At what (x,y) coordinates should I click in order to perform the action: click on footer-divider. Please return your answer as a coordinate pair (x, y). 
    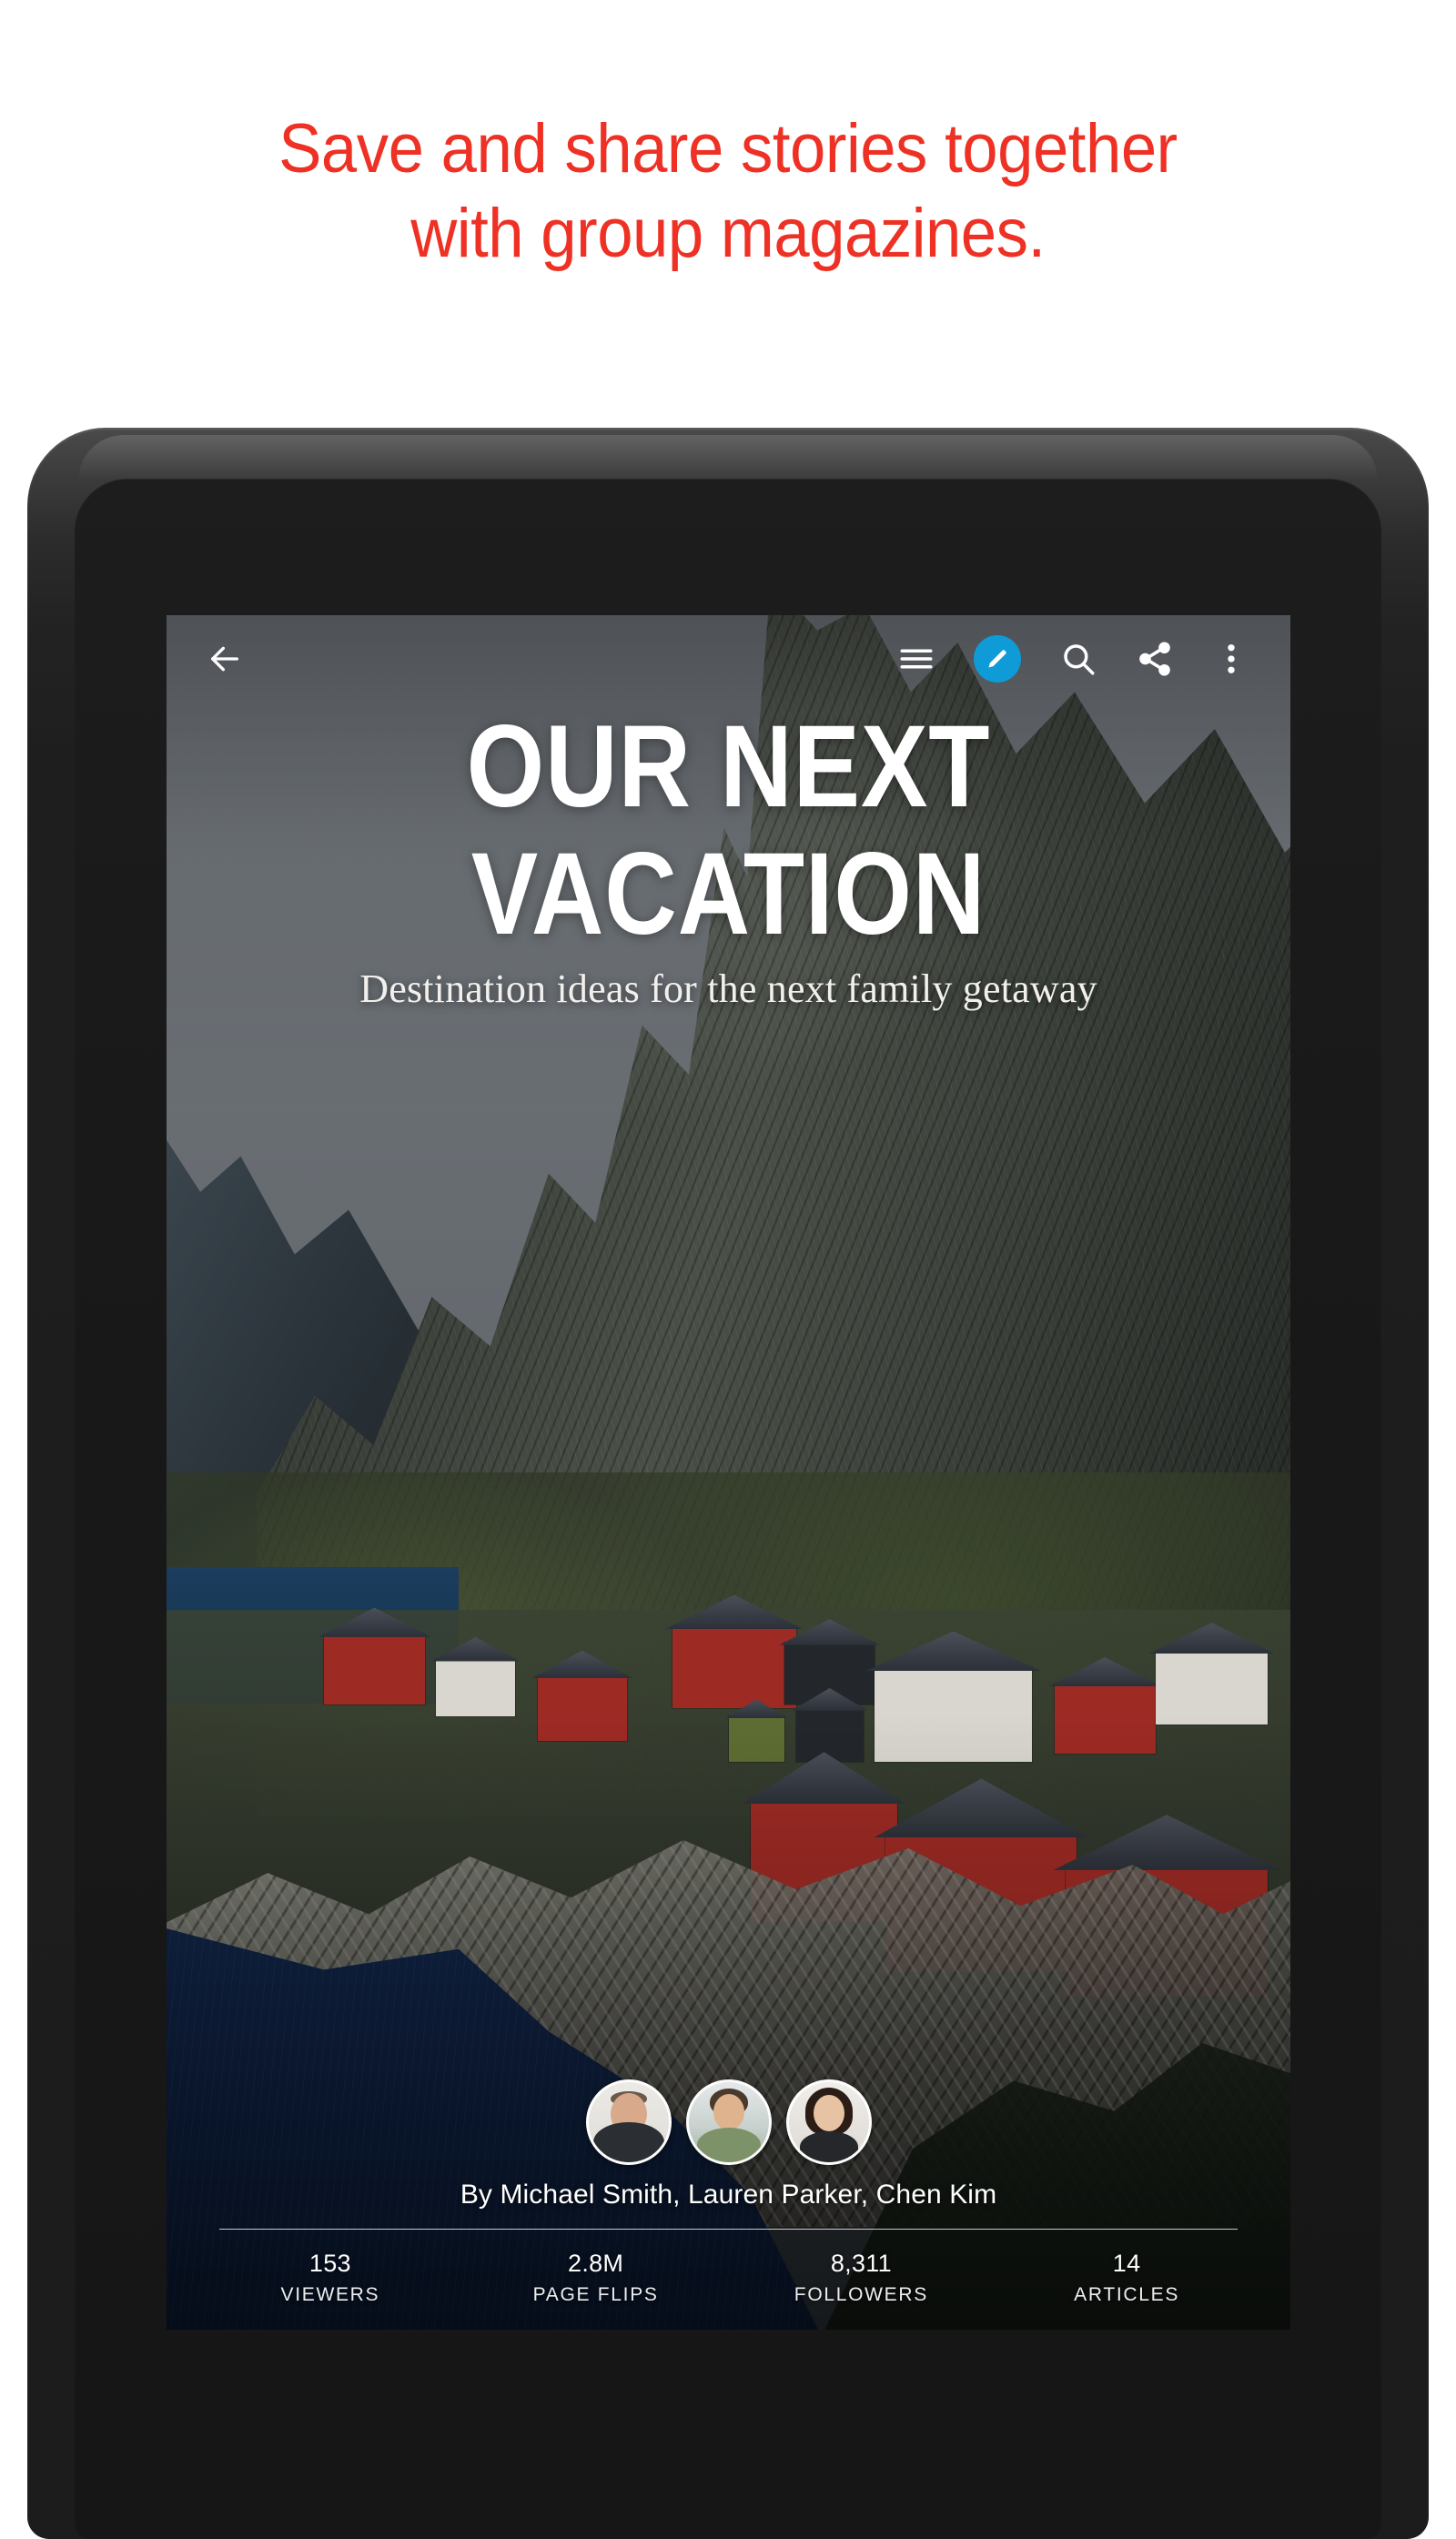
    Looking at the image, I should click on (729, 2229).